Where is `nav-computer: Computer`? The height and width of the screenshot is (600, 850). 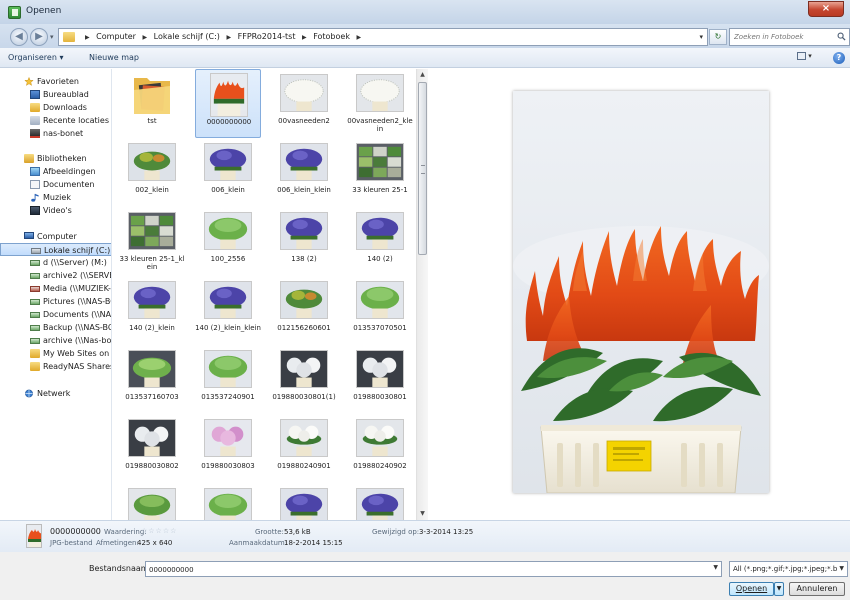 nav-computer: Computer is located at coordinates (56, 236).